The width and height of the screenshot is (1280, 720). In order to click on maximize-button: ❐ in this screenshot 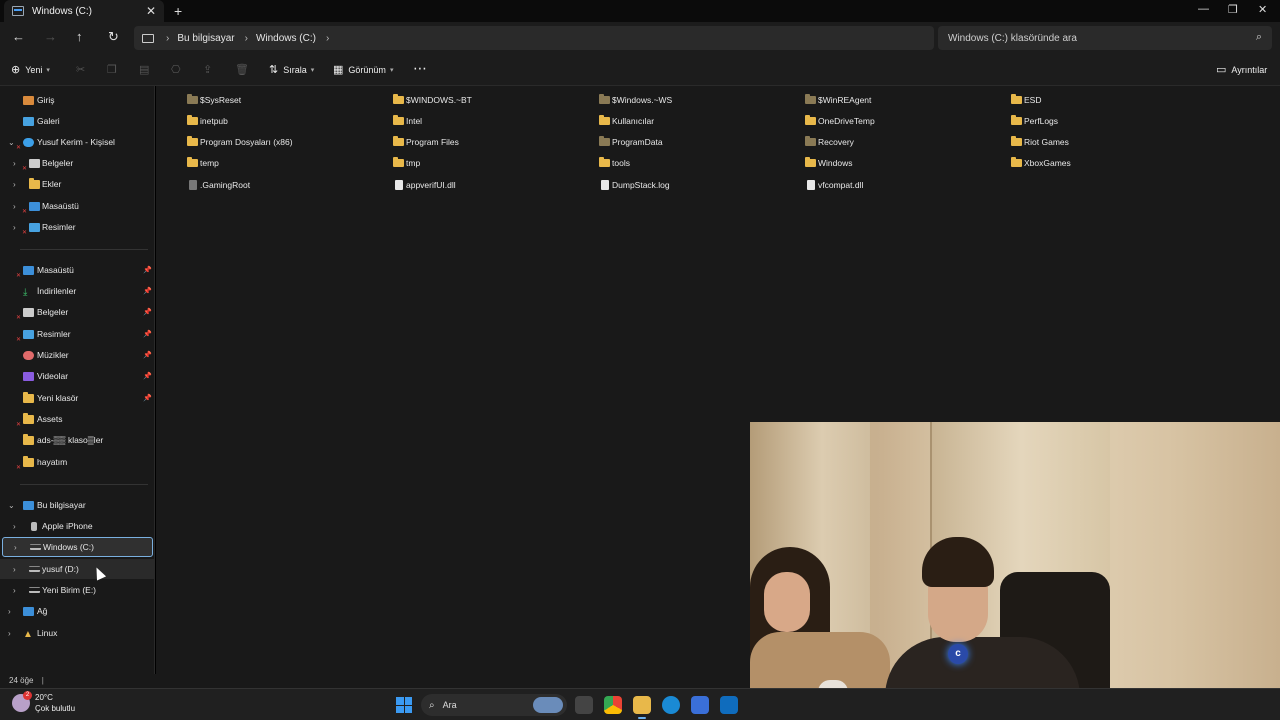, I will do `click(1233, 9)`.